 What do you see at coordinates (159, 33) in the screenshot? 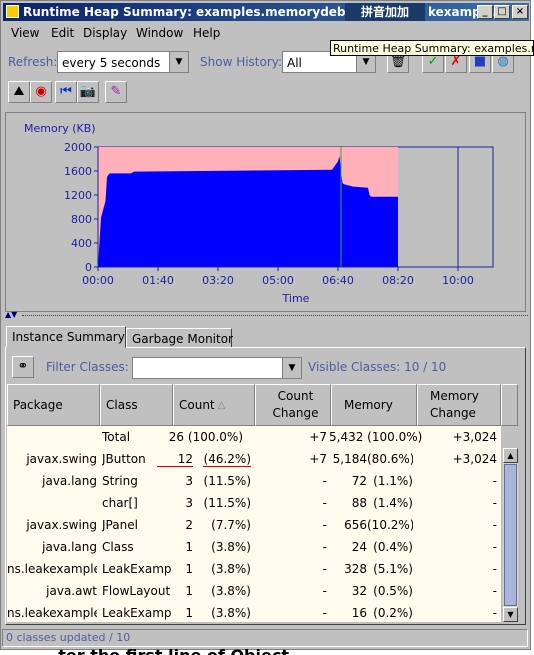
I see `menu-window: Window` at bounding box center [159, 33].